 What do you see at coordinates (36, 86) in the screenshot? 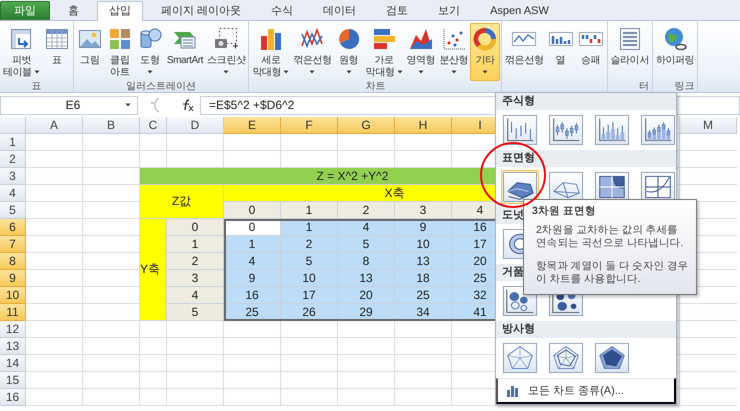
I see `group-label: 표` at bounding box center [36, 86].